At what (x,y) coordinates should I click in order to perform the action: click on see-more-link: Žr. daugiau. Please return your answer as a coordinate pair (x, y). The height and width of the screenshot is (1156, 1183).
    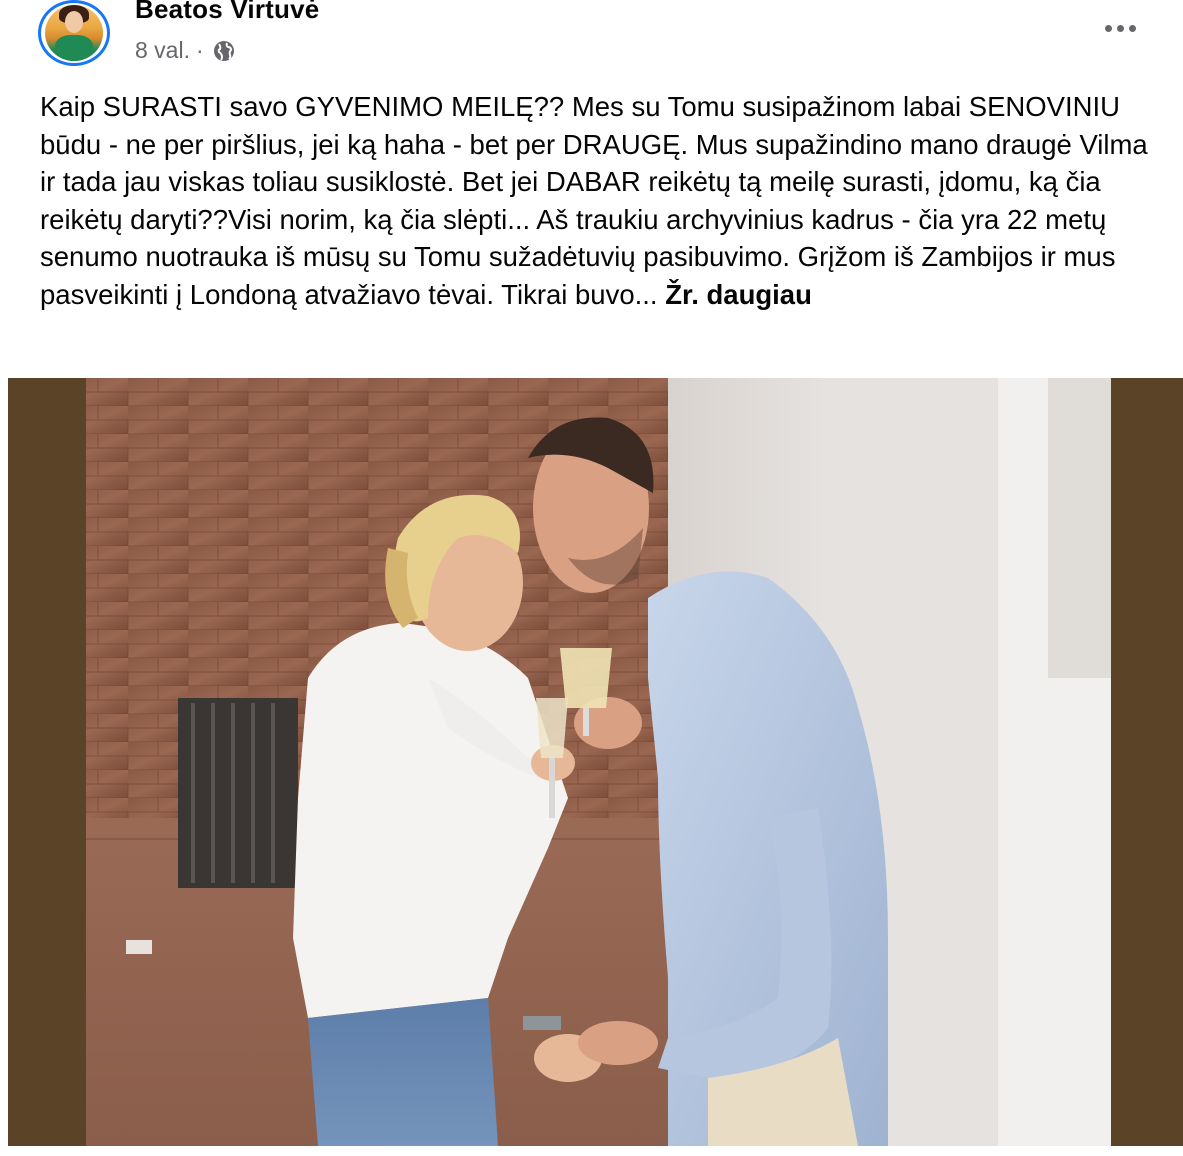
    Looking at the image, I should click on (738, 294).